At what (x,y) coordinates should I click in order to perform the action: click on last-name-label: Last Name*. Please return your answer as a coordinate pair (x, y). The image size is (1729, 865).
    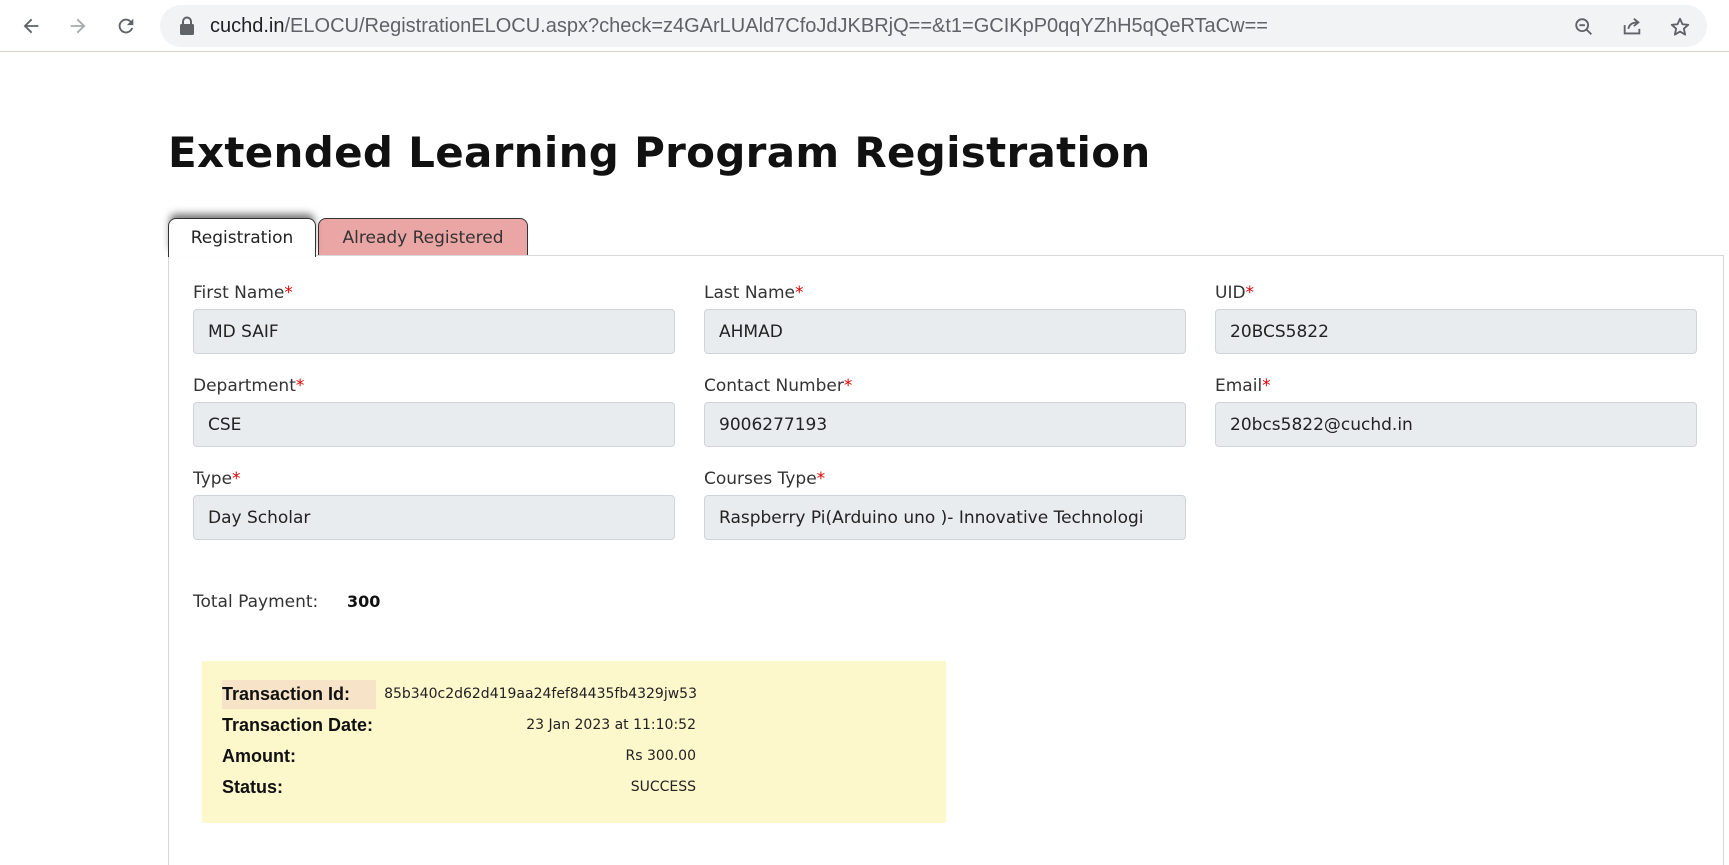
    Looking at the image, I should click on (754, 293).